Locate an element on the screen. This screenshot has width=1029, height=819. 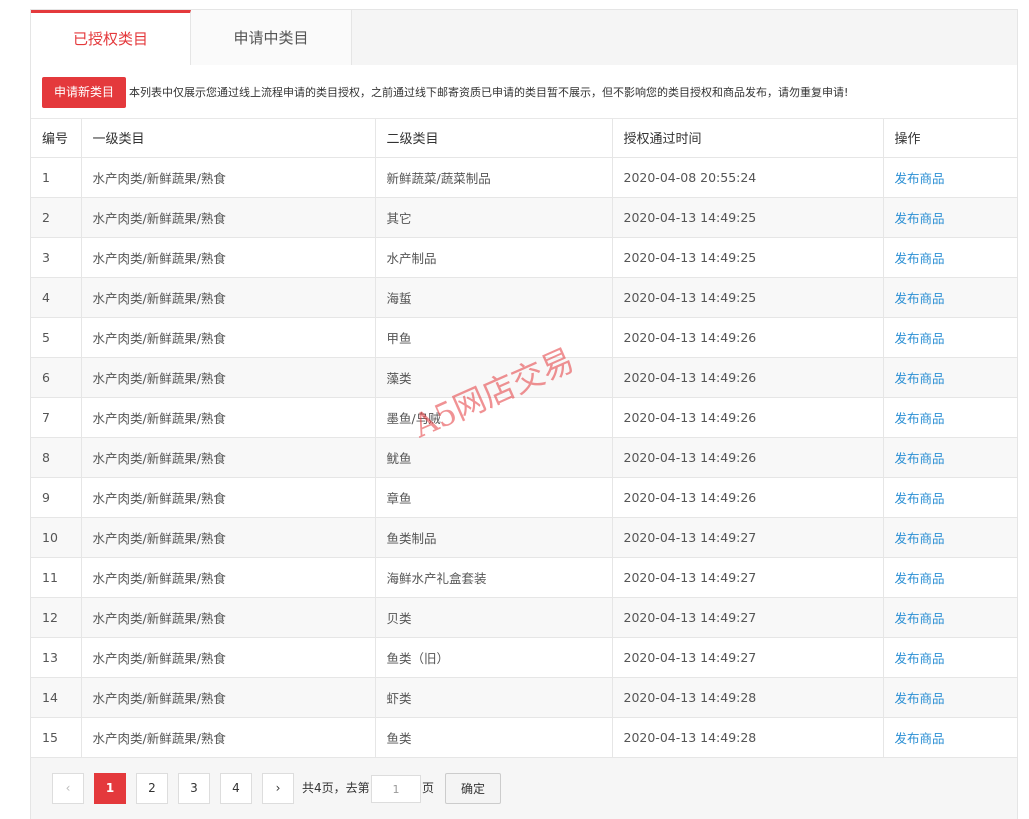
cell-level2: 鱼类制品 is located at coordinates (494, 537).